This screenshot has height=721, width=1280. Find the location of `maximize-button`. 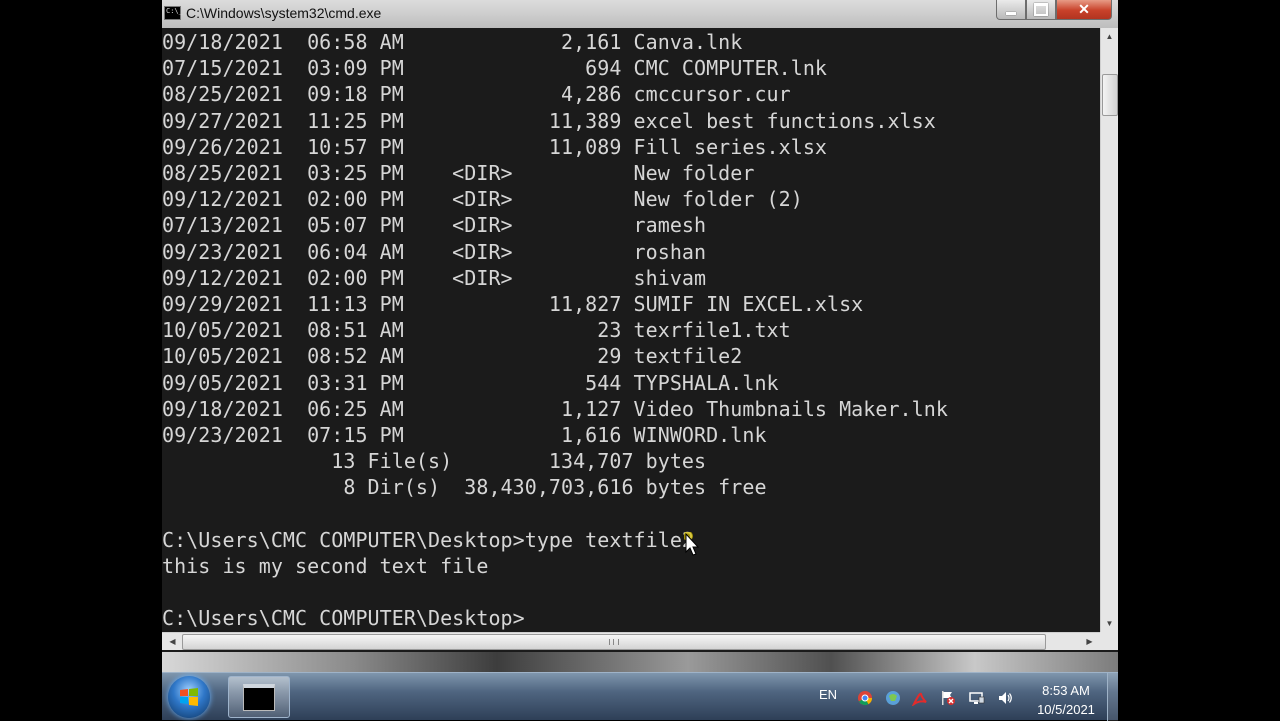

maximize-button is located at coordinates (1041, 10).